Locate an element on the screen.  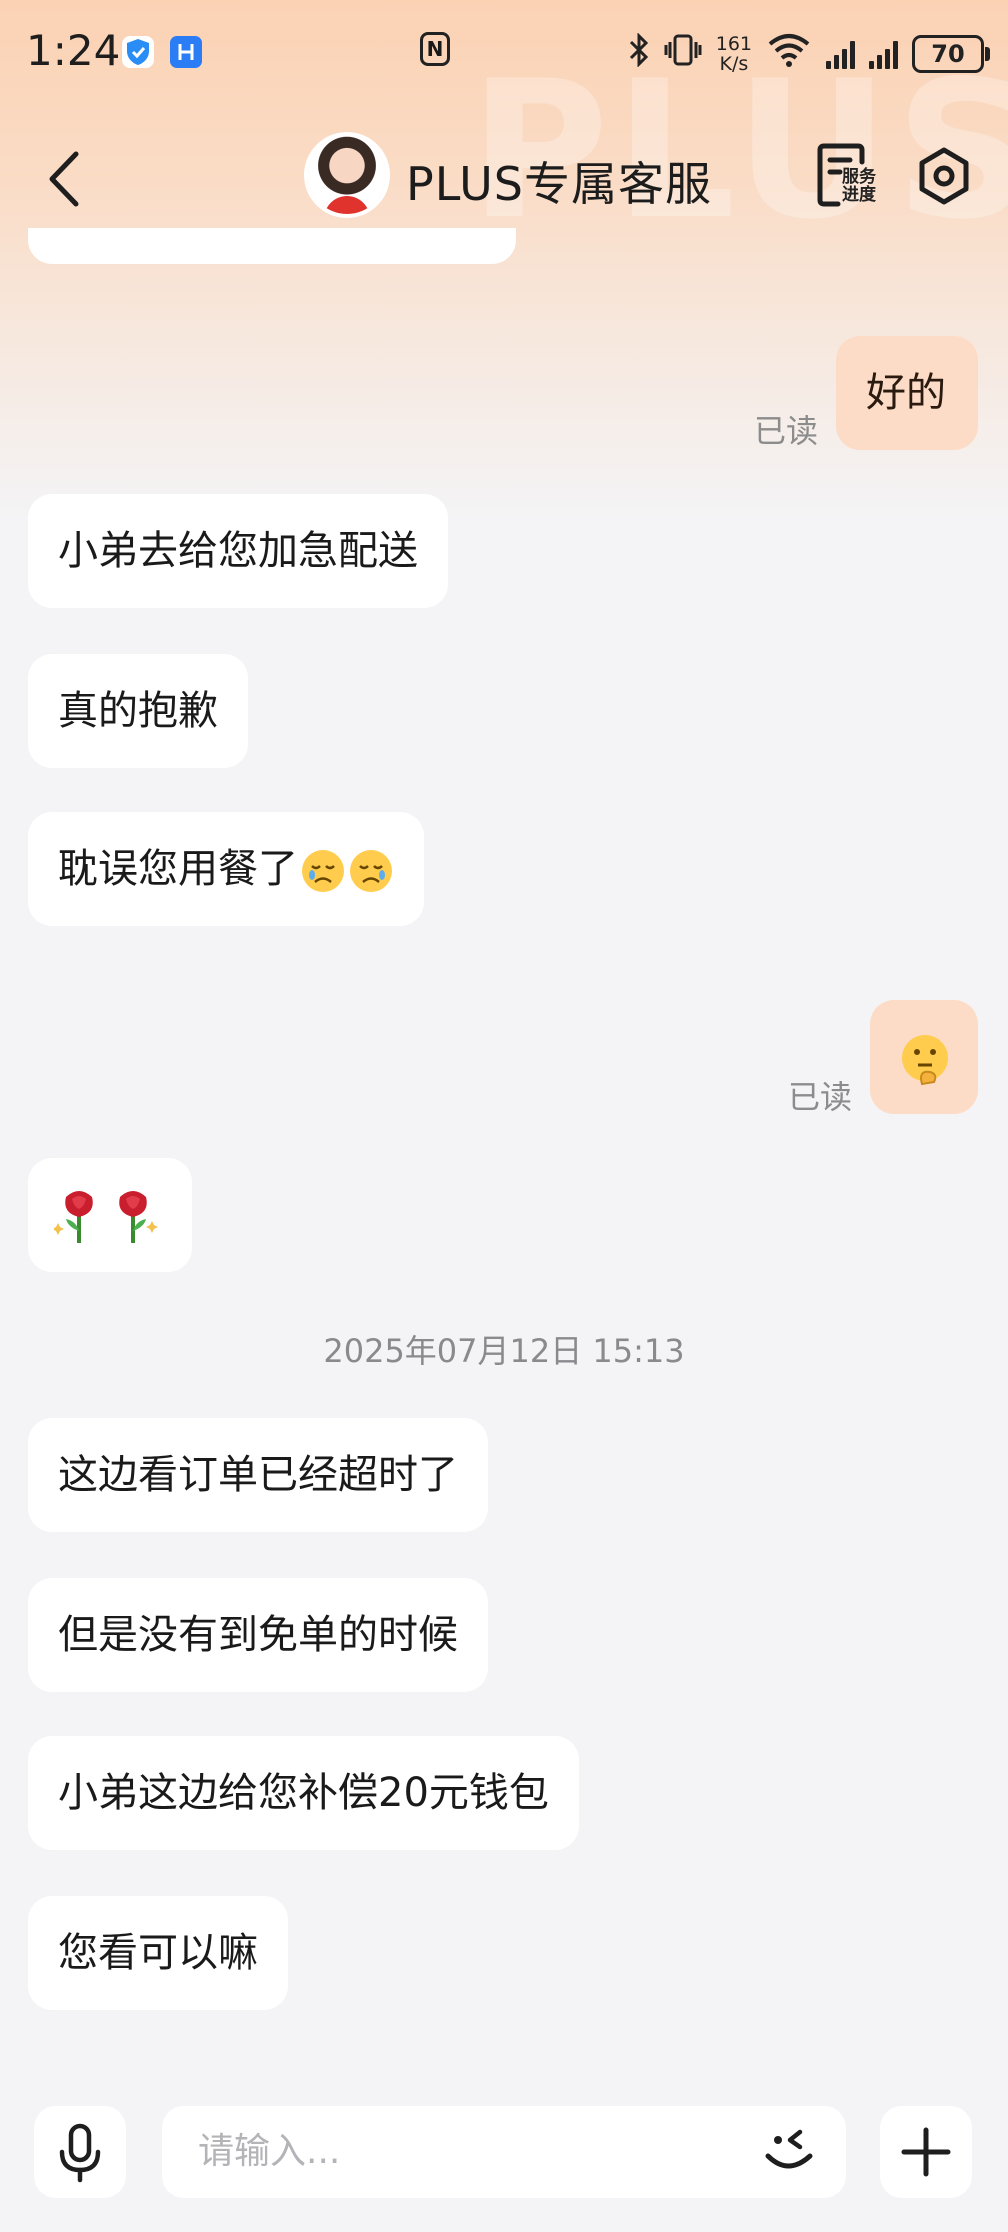
chat-header: PLUS专属客服 服务进度 is located at coordinates (504, 178).